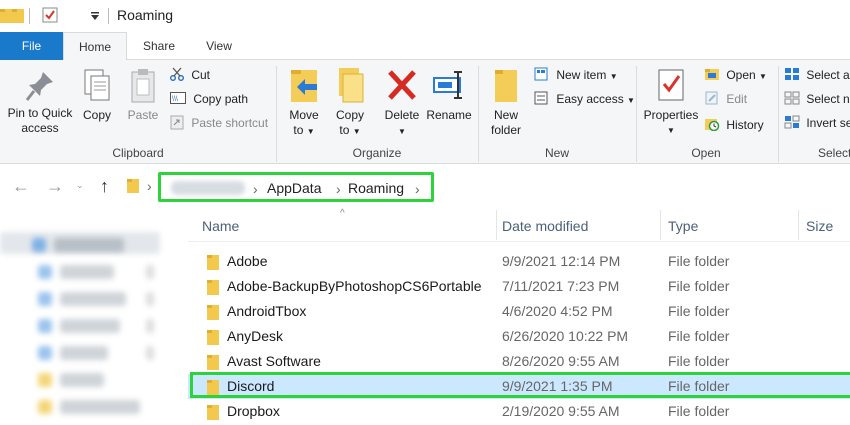  Describe the element at coordinates (304, 115) in the screenshot. I see `move-to-label-1: Move` at that location.